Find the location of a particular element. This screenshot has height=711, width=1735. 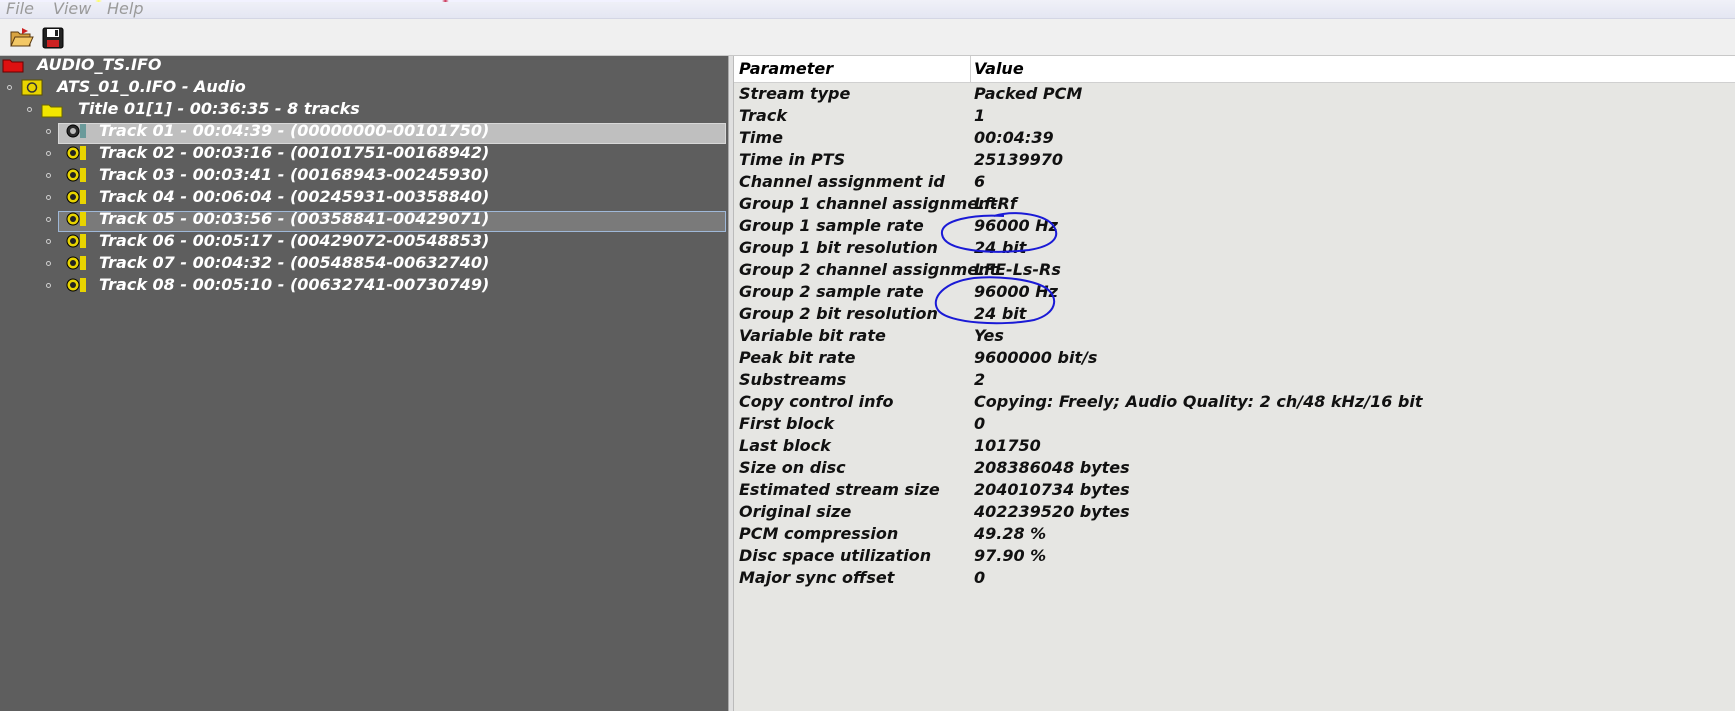

property-name: Time in PTS is located at coordinates (792, 159).